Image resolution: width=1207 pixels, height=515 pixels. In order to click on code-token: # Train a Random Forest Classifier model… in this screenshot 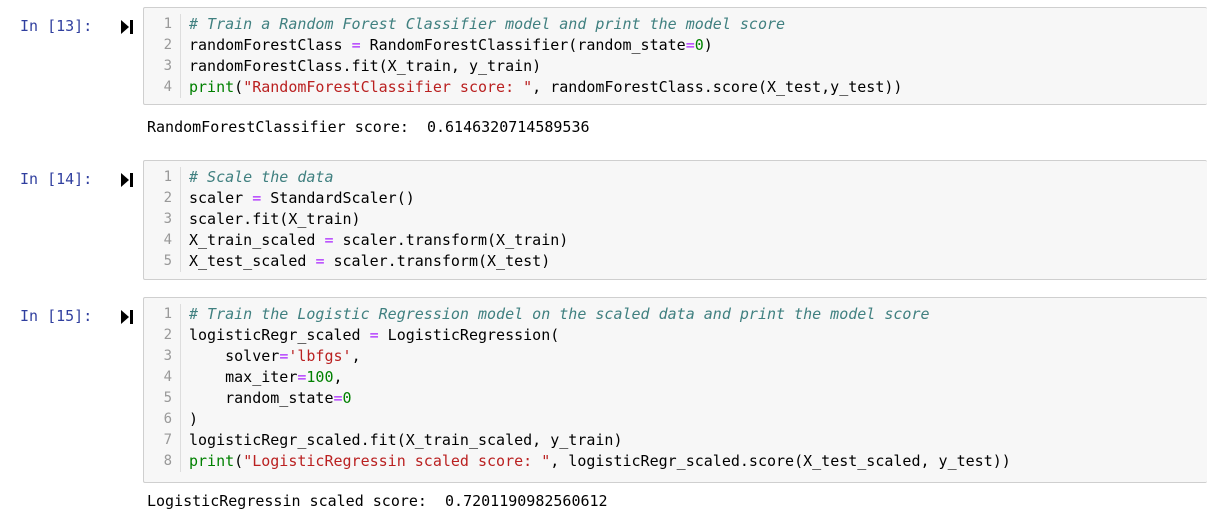, I will do `click(487, 24)`.